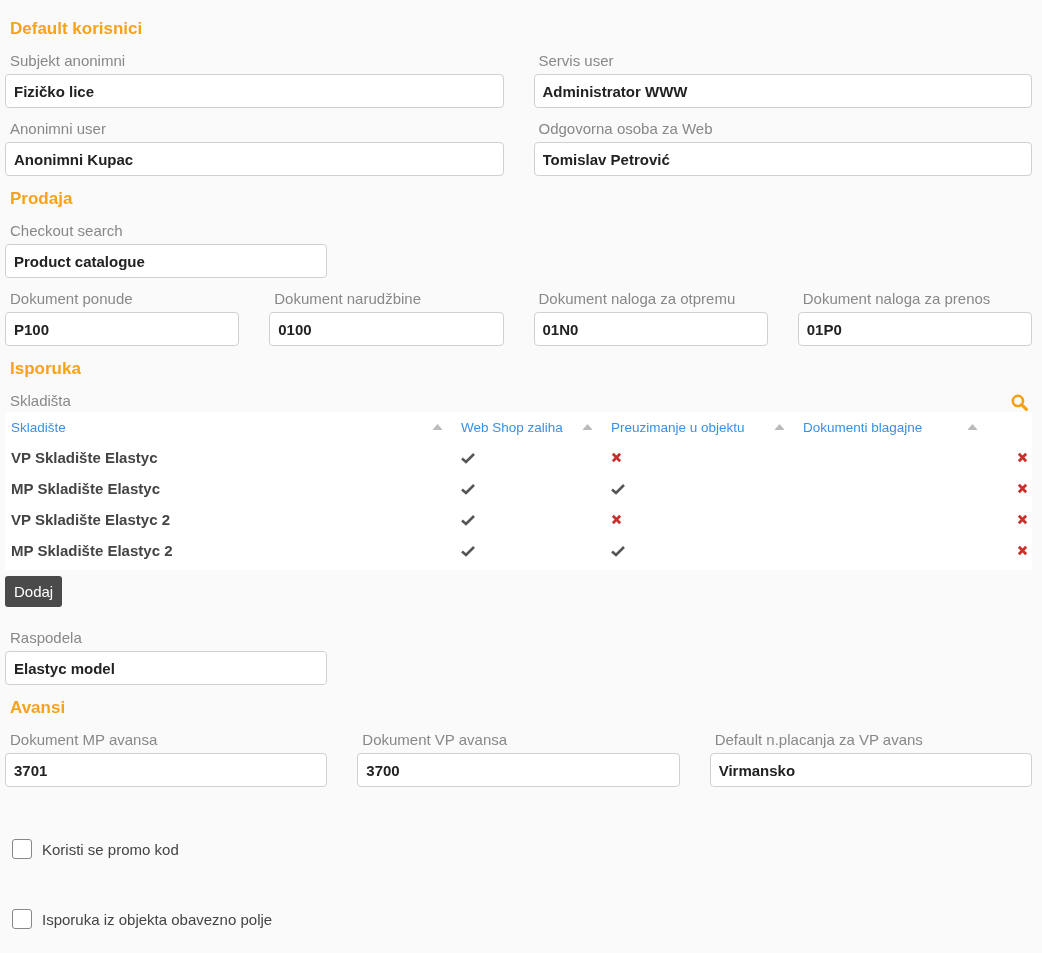 This screenshot has width=1042, height=953. I want to click on field-label: Dokument naloga za prenos, so click(896, 299).